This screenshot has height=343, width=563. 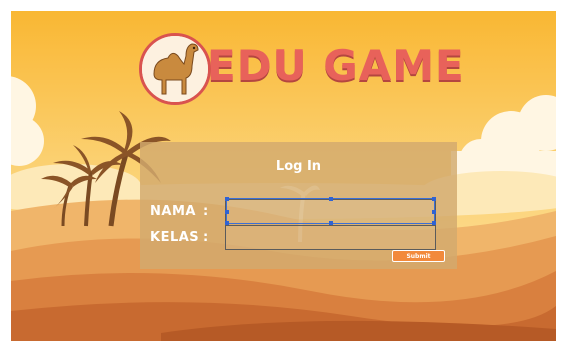 I want to click on game-logo: EDU GAME, so click(x=306, y=71).